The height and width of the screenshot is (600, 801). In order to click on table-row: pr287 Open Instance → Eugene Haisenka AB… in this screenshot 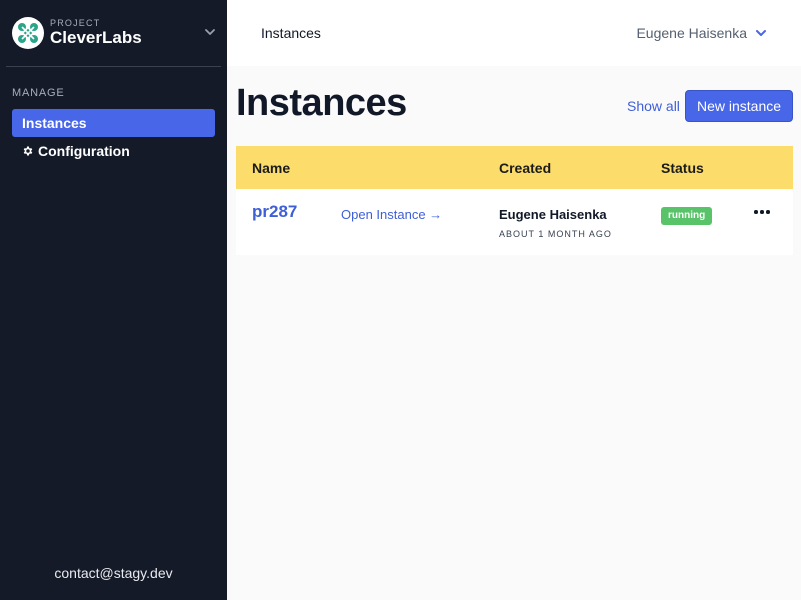, I will do `click(514, 222)`.